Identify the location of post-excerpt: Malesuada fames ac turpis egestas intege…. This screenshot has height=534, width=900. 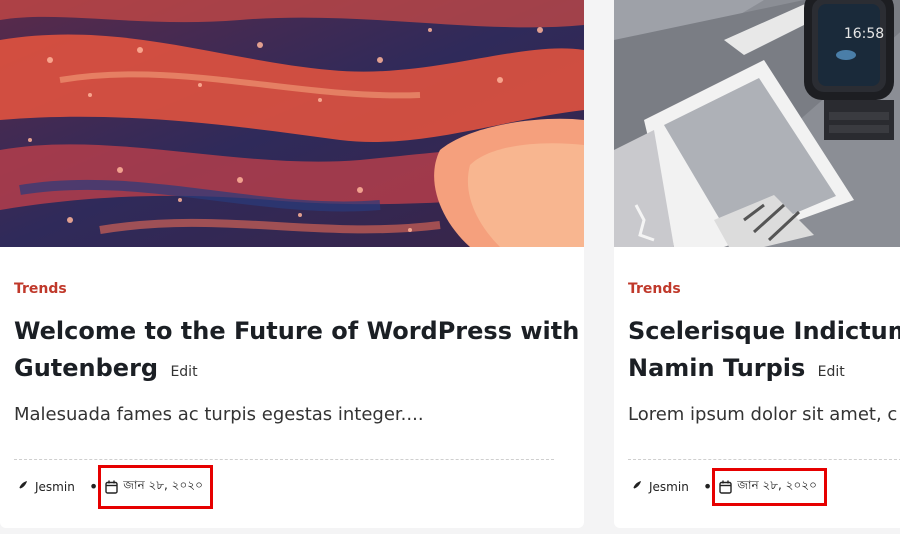
(219, 414).